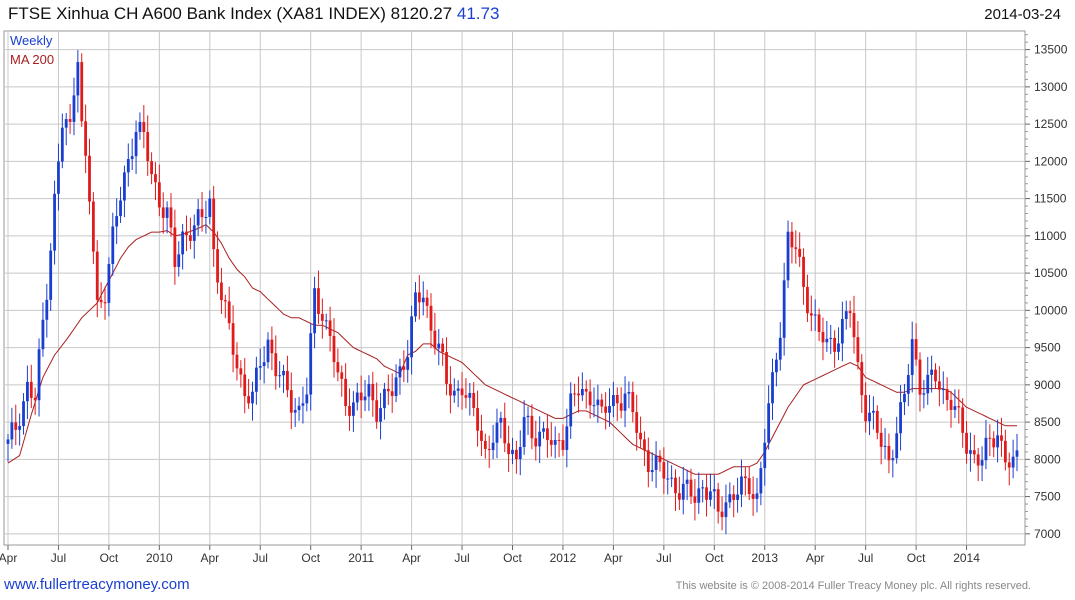 This screenshot has width=1075, height=600. I want to click on x-tick-label: 2010, so click(159, 558).